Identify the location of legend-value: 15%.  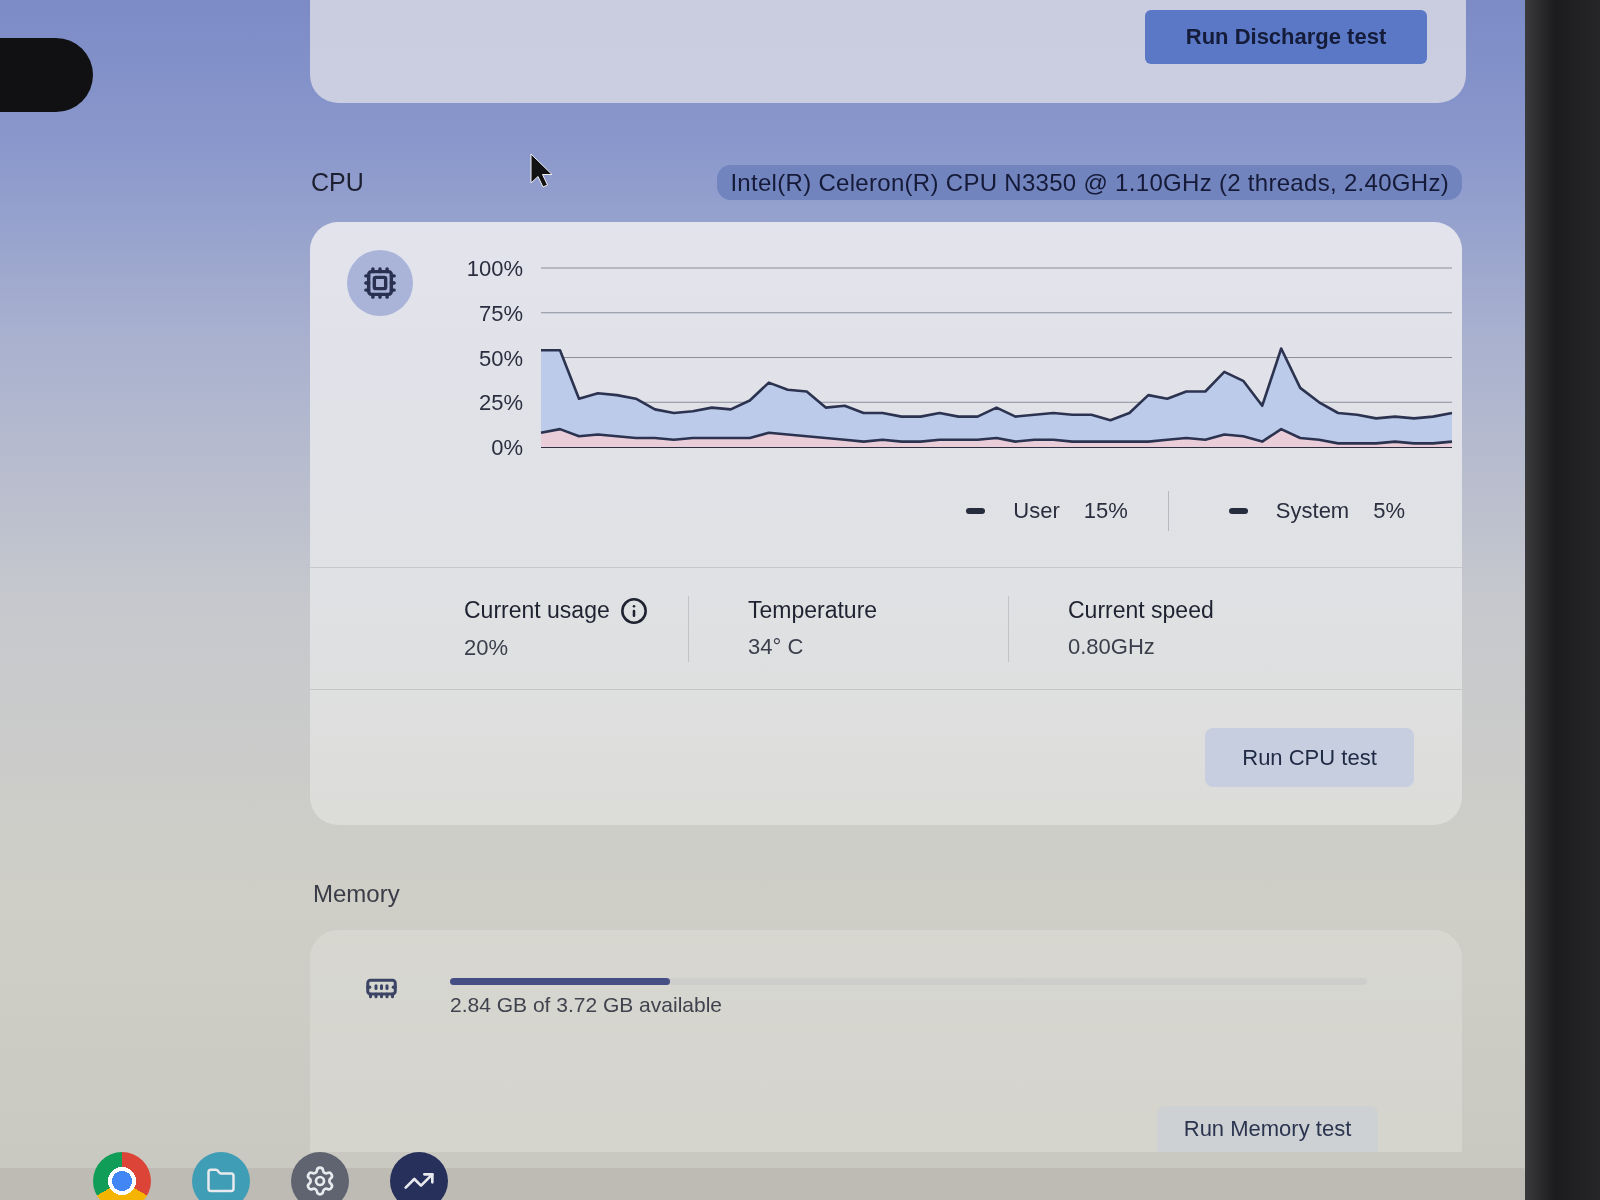
(1105, 511).